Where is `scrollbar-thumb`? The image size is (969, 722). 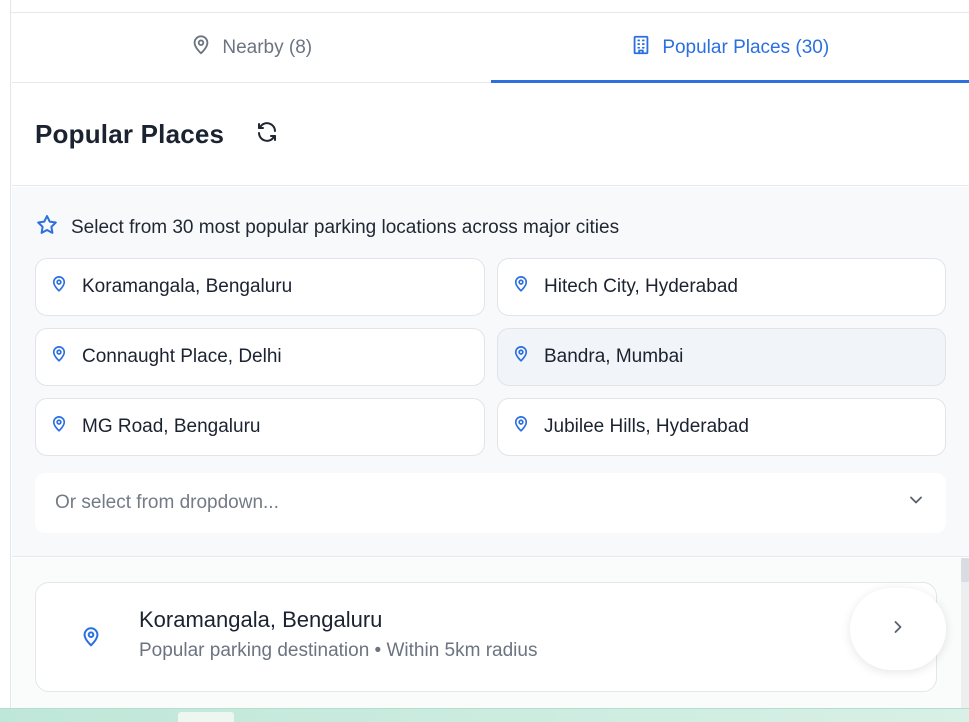 scrollbar-thumb is located at coordinates (965, 570).